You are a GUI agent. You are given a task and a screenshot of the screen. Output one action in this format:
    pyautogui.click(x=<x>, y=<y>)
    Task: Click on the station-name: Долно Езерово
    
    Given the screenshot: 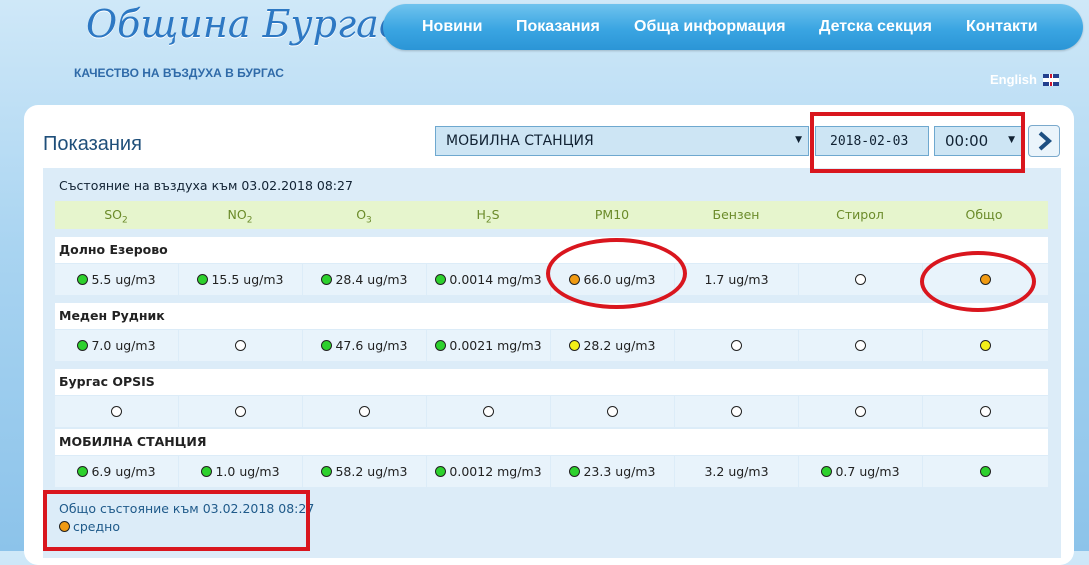 What is the action you would take?
    pyautogui.click(x=113, y=249)
    